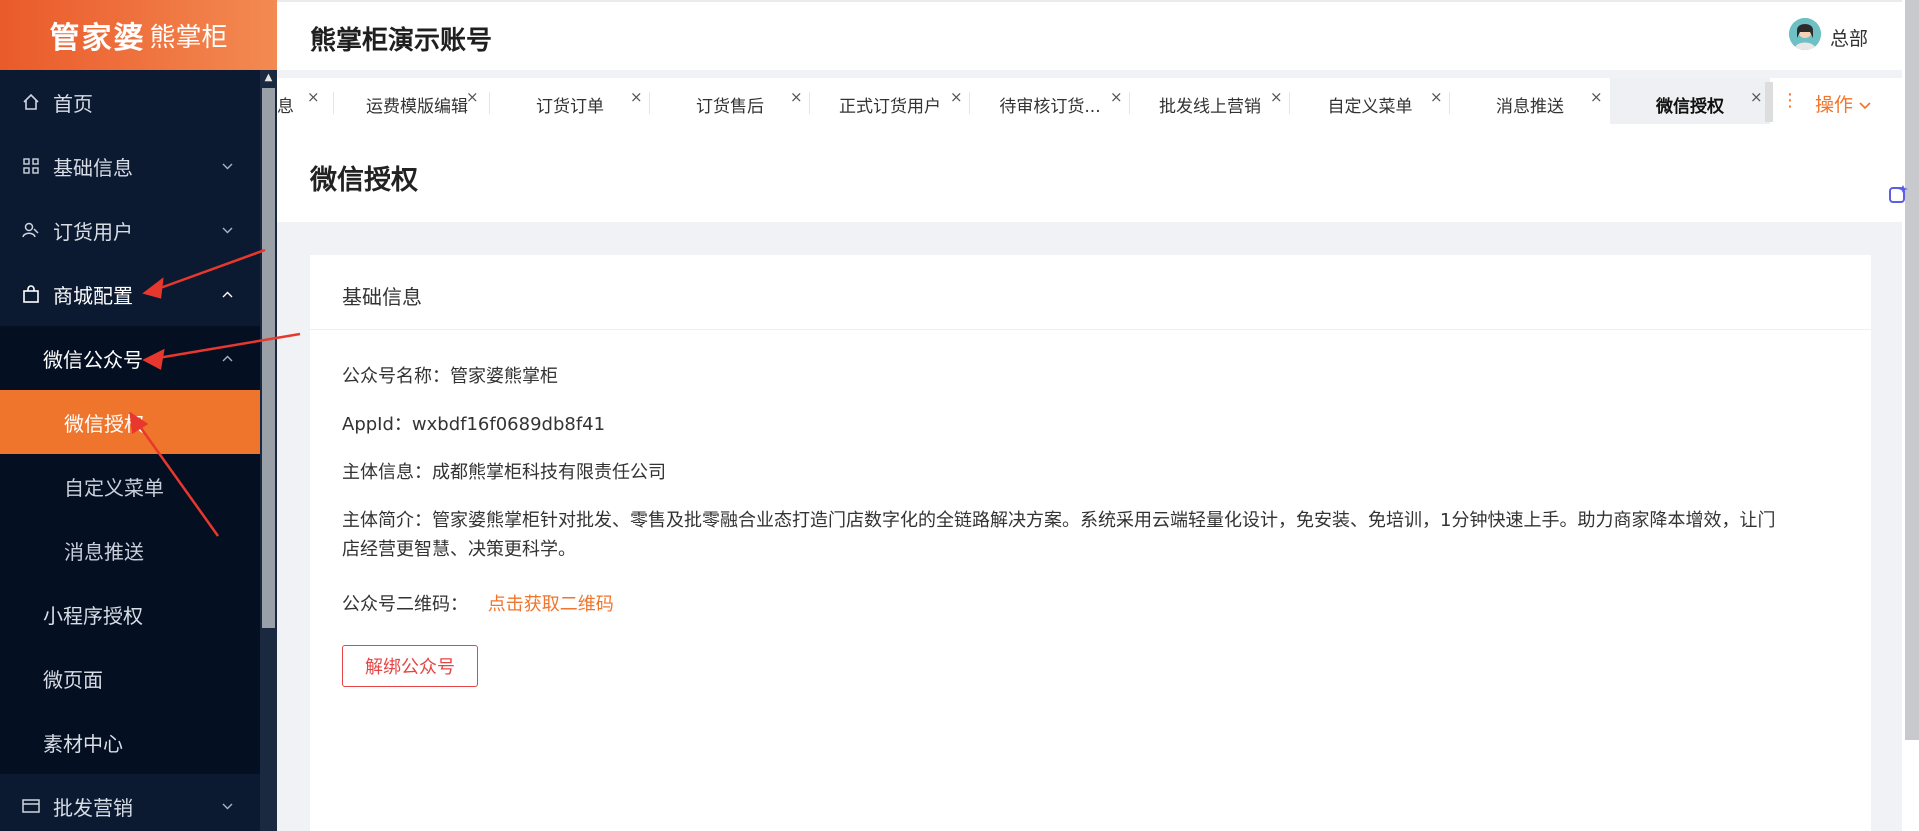  I want to click on tab-label: 自定义菜单, so click(1370, 107).